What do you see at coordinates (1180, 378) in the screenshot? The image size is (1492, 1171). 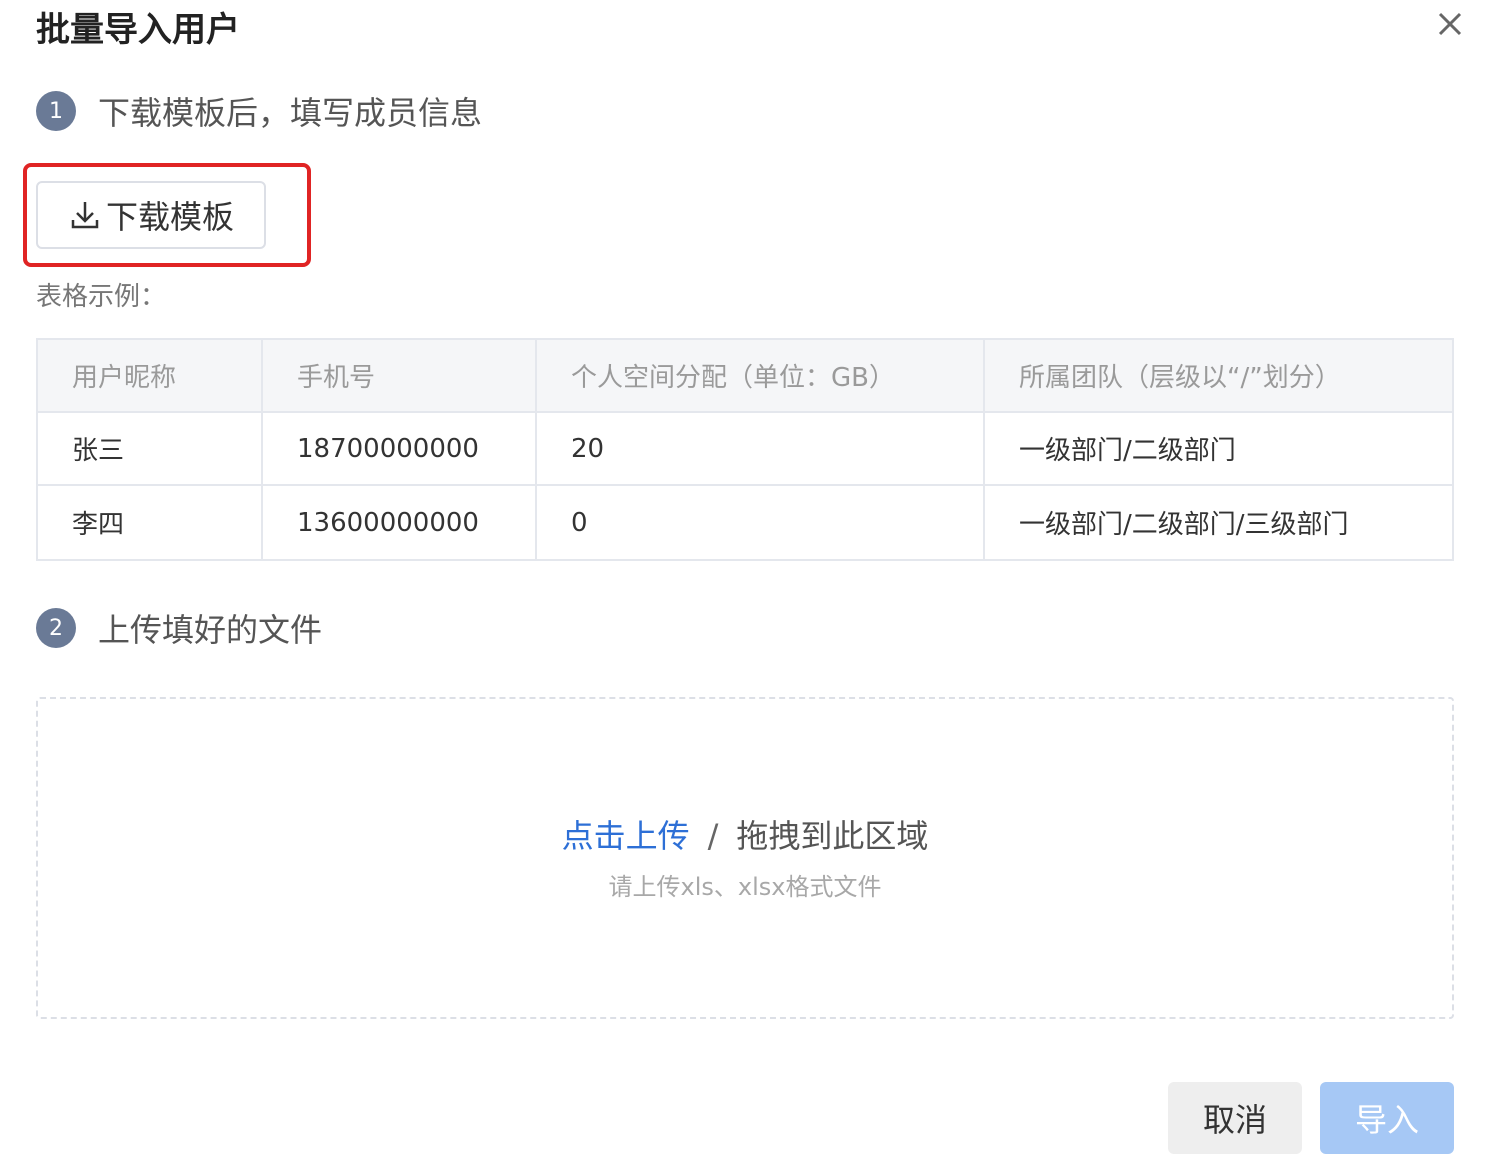 I see `header-team: 所属团队（层级以“/”划分）` at bounding box center [1180, 378].